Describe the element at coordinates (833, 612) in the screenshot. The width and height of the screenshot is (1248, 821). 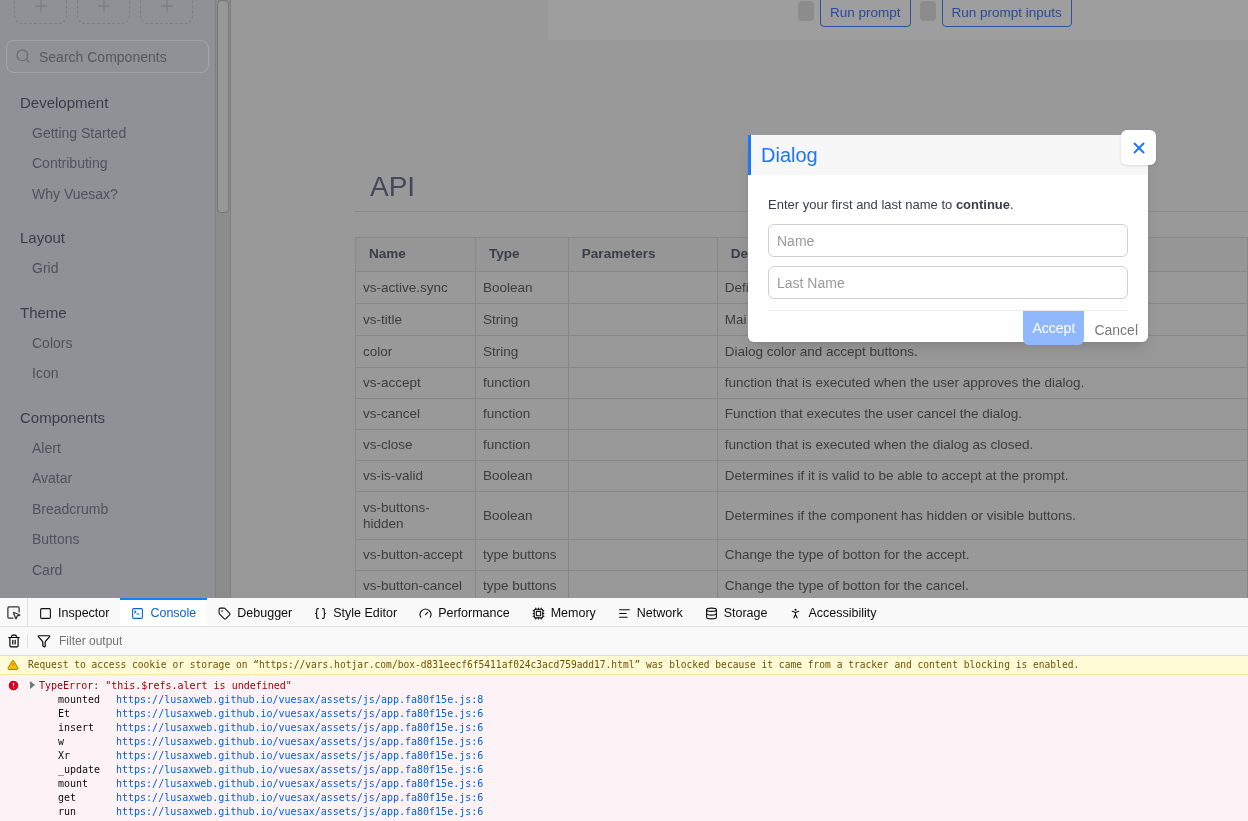
I see `devtools-tab: Accessibility` at that location.